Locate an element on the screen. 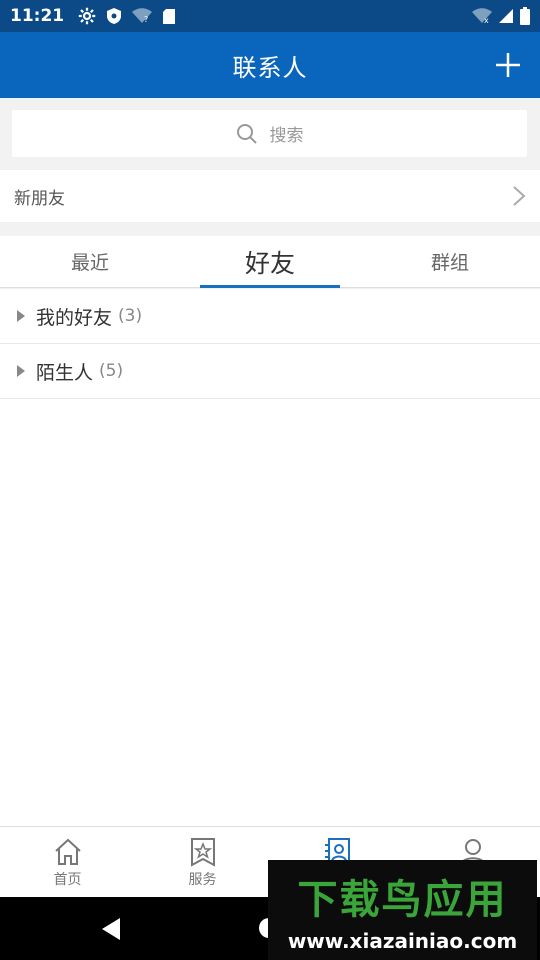  shield-icon is located at coordinates (114, 16).